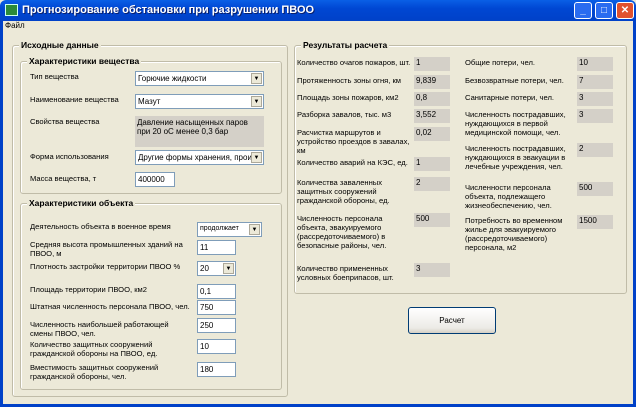  Describe the element at coordinates (63, 178) in the screenshot. I see `mass-label: Масса вещества, т` at that location.